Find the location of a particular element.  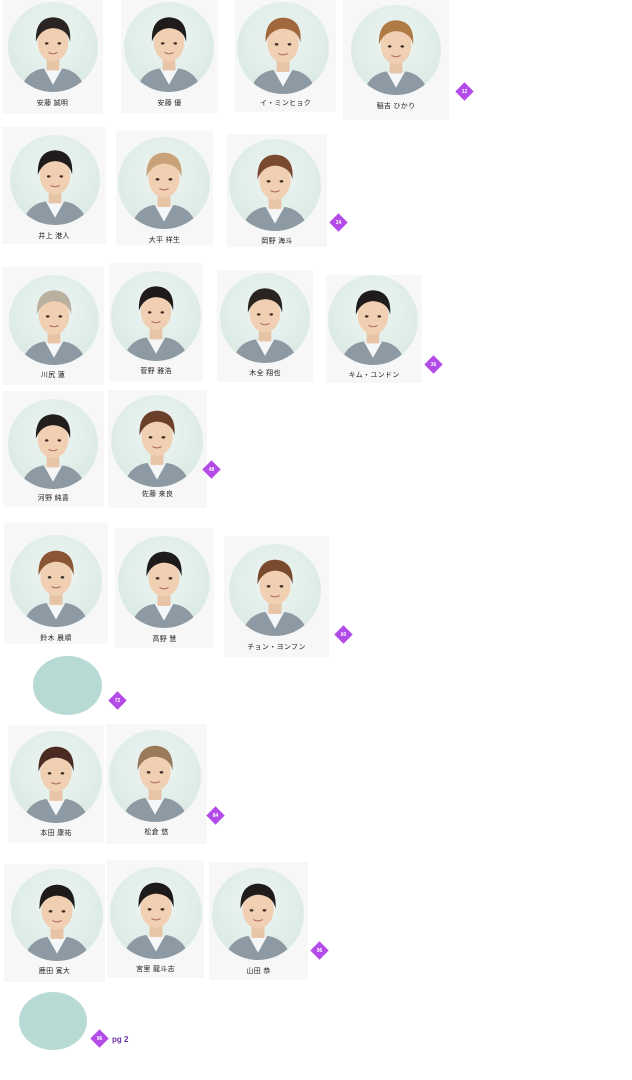

member-card: 鈴木 晨順 is located at coordinates (56, 583).